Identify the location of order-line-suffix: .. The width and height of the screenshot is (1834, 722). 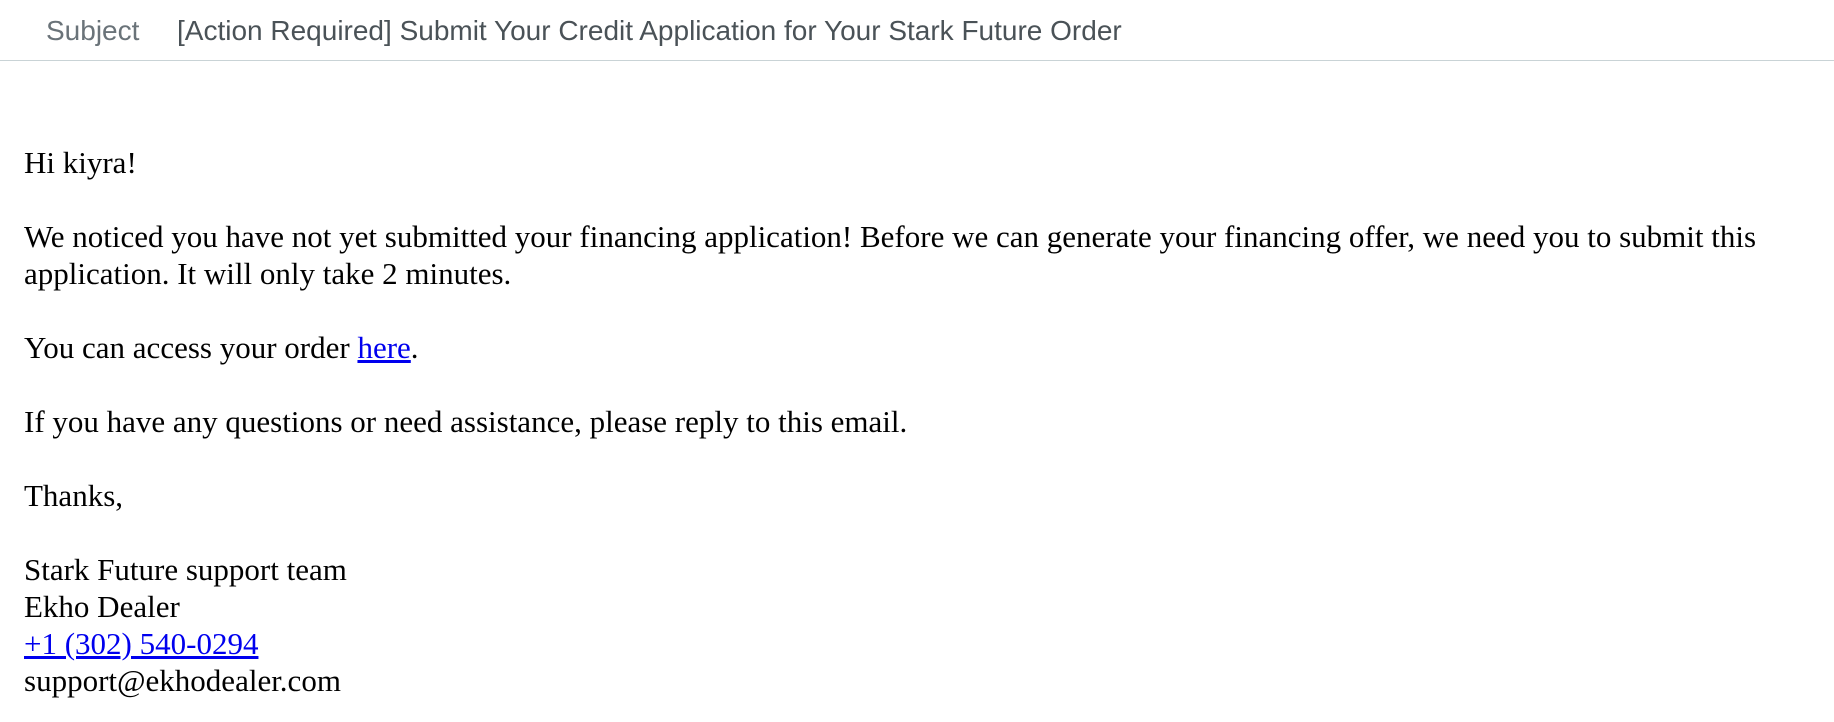
(414, 347).